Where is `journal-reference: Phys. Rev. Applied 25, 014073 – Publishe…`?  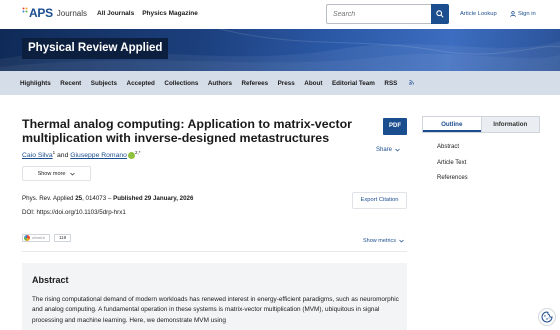
journal-reference: Phys. Rev. Applied 25, 014073 – Publishe… is located at coordinates (107, 198).